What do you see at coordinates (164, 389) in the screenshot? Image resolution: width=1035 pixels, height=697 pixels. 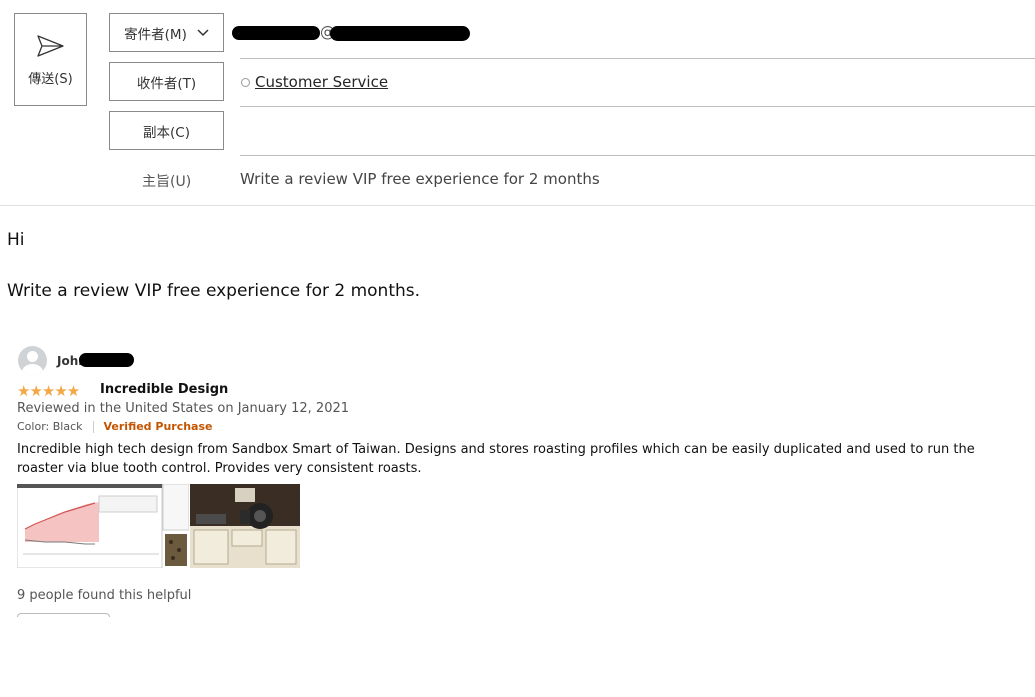 I see `review-title: Incredible Design` at bounding box center [164, 389].